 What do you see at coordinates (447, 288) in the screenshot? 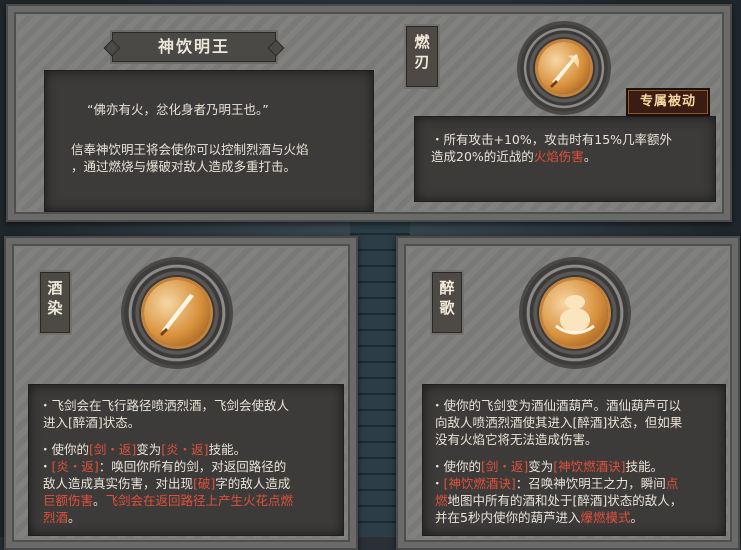
I see `skill-tag-char1: 醉` at bounding box center [447, 288].